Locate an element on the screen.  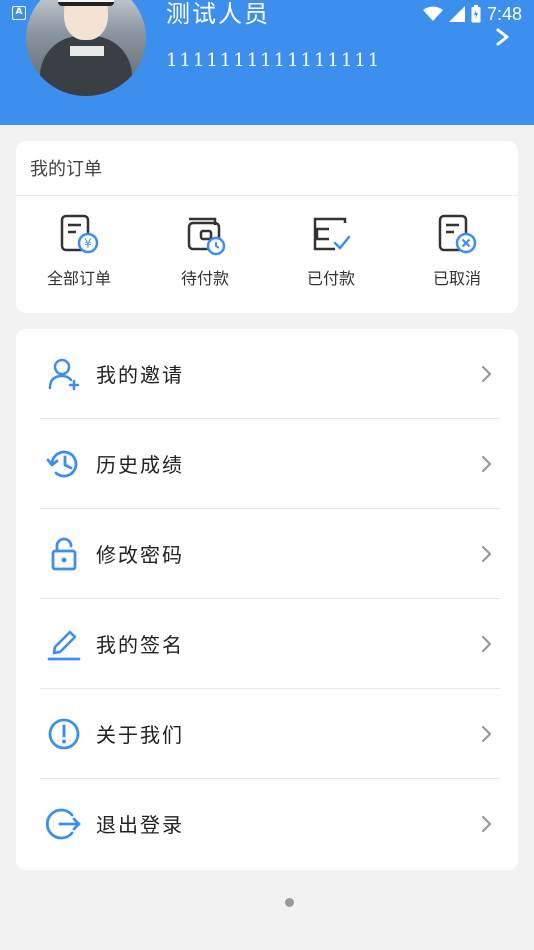
all-orders-icon: ¥ is located at coordinates (79, 234).